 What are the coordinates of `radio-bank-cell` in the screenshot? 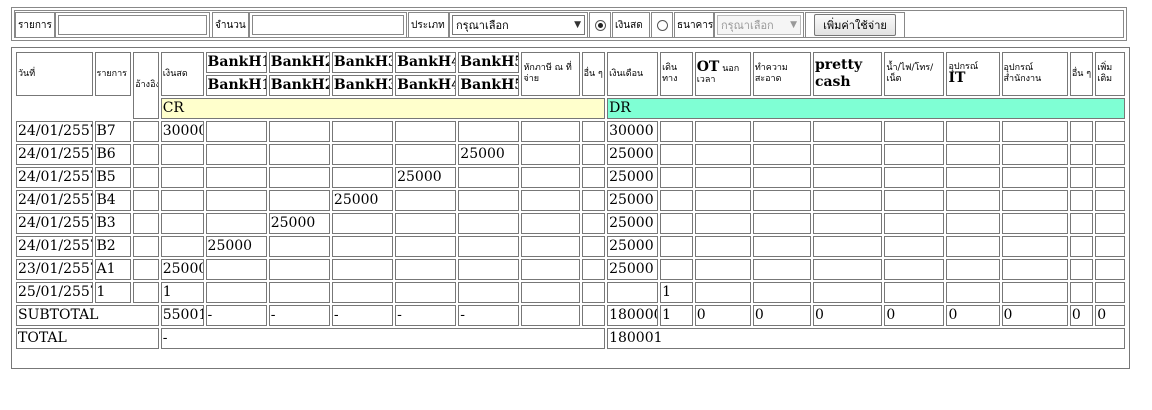 It's located at (662, 25).